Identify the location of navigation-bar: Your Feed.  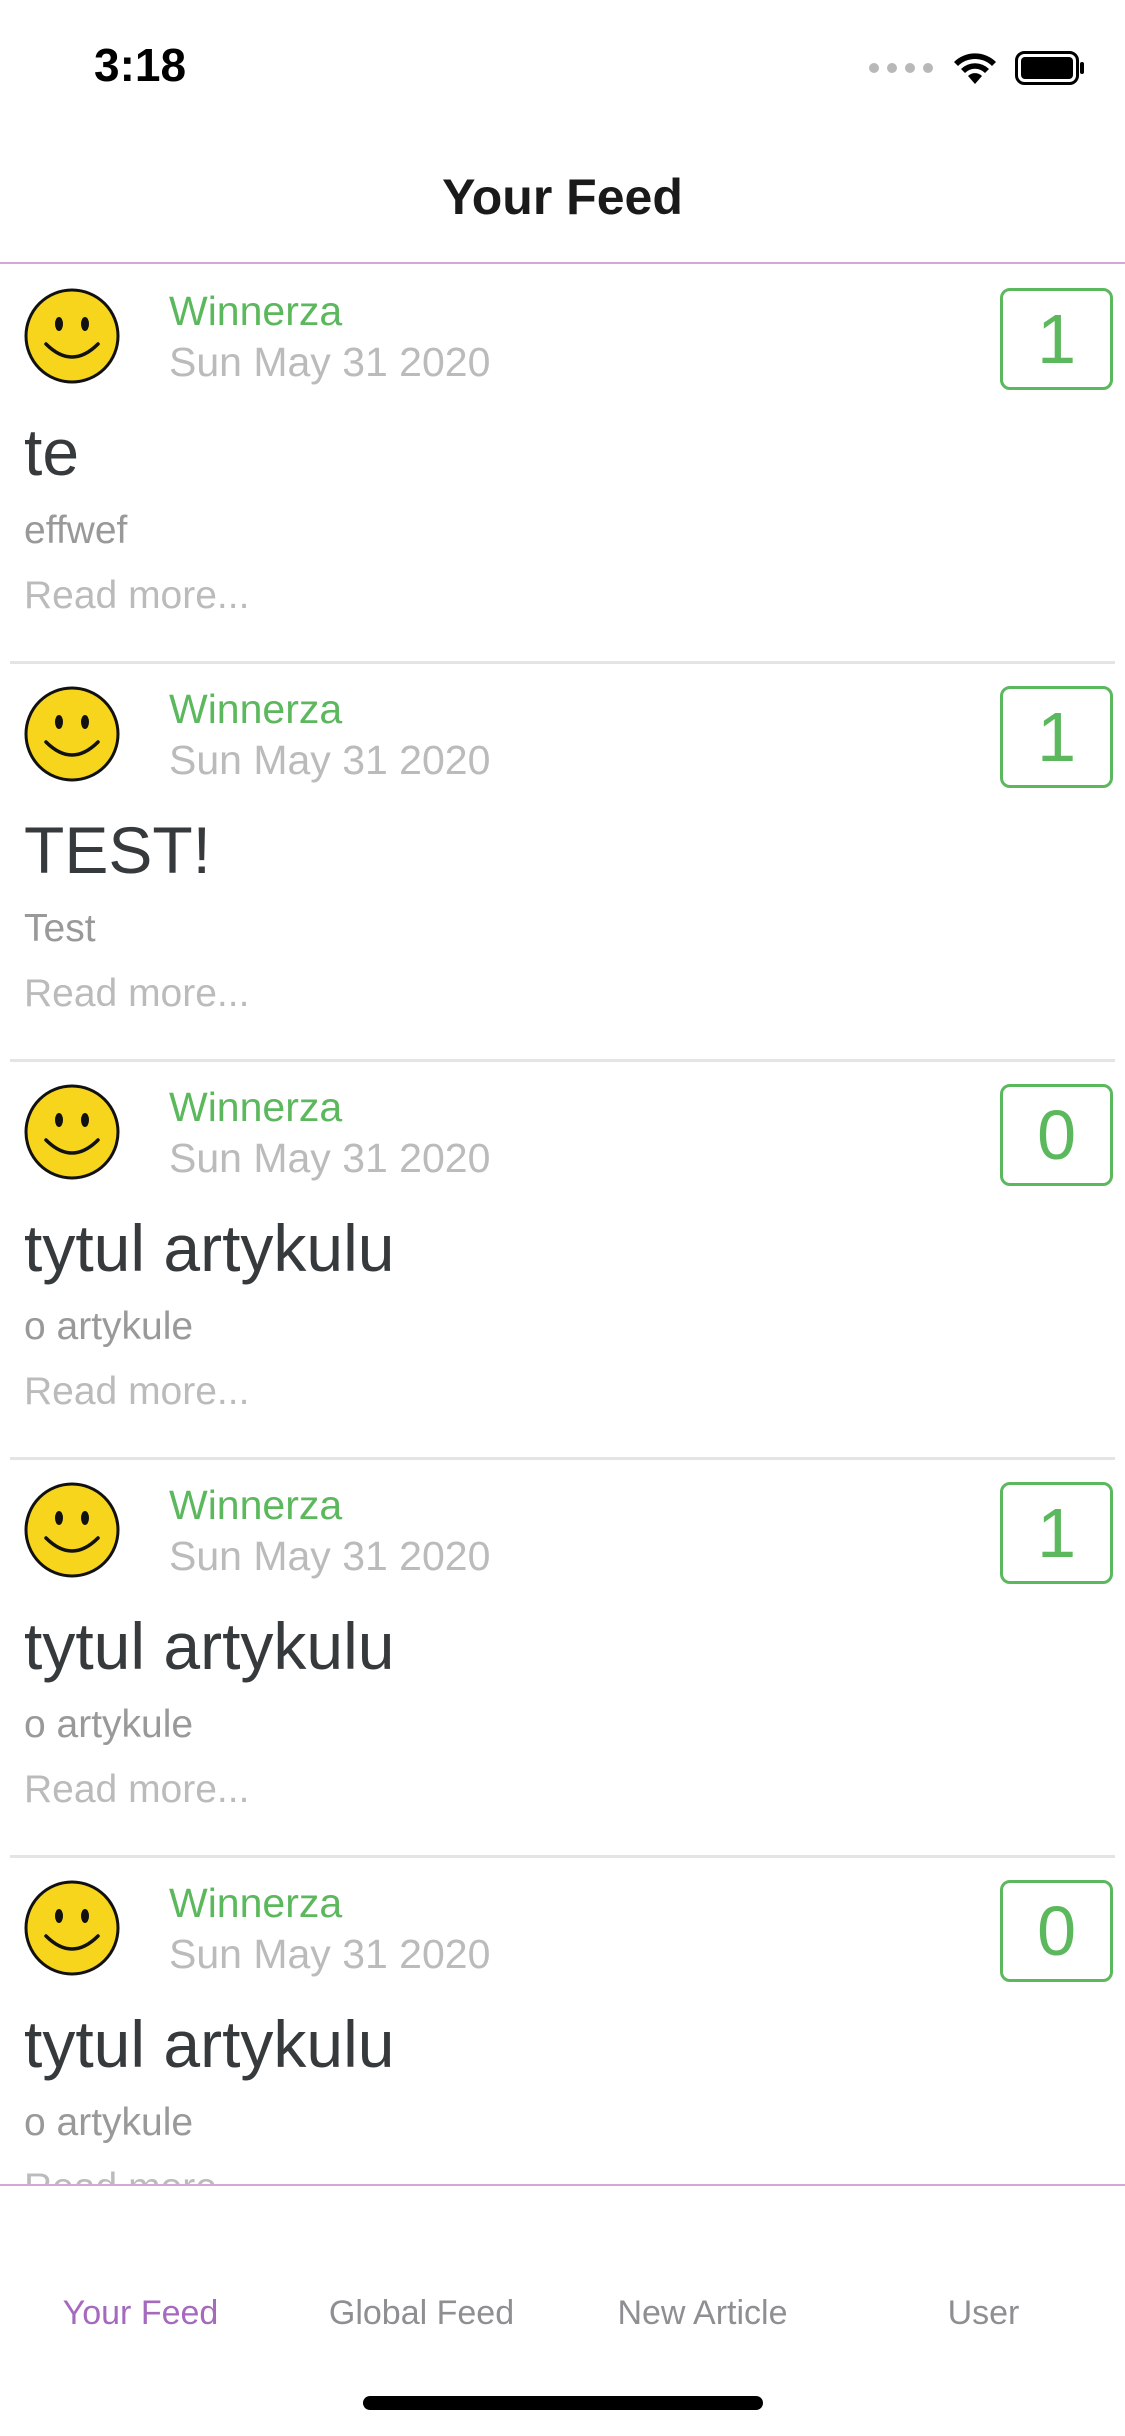
(562, 198).